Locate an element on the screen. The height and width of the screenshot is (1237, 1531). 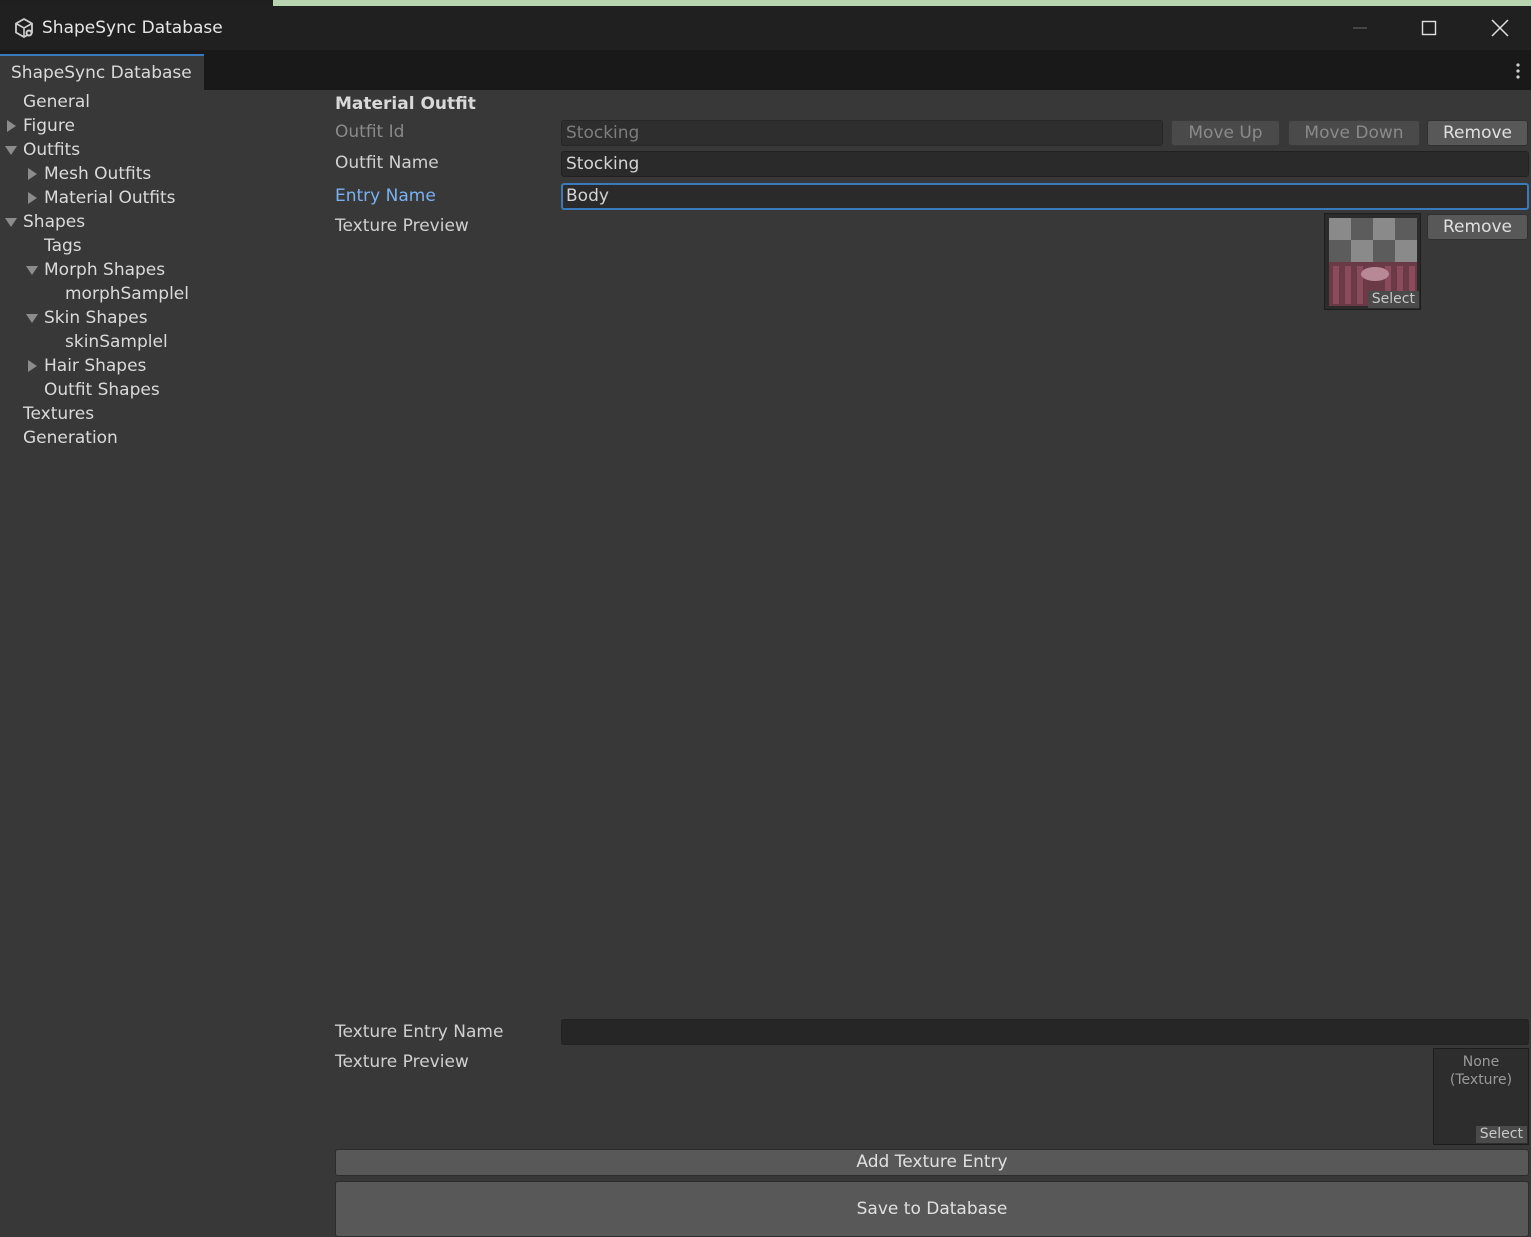
section-title: Material Outfit is located at coordinates (405, 104).